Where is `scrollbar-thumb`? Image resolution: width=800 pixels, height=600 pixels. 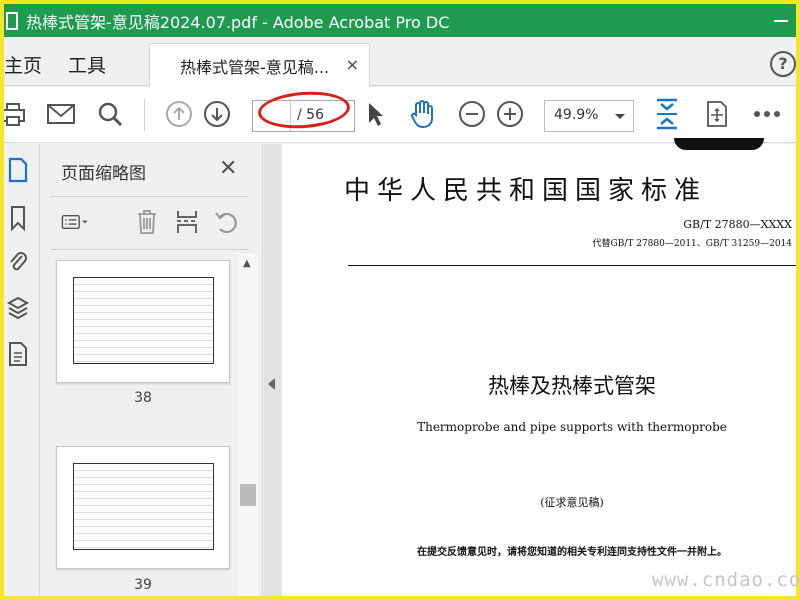
scrollbar-thumb is located at coordinates (248, 495).